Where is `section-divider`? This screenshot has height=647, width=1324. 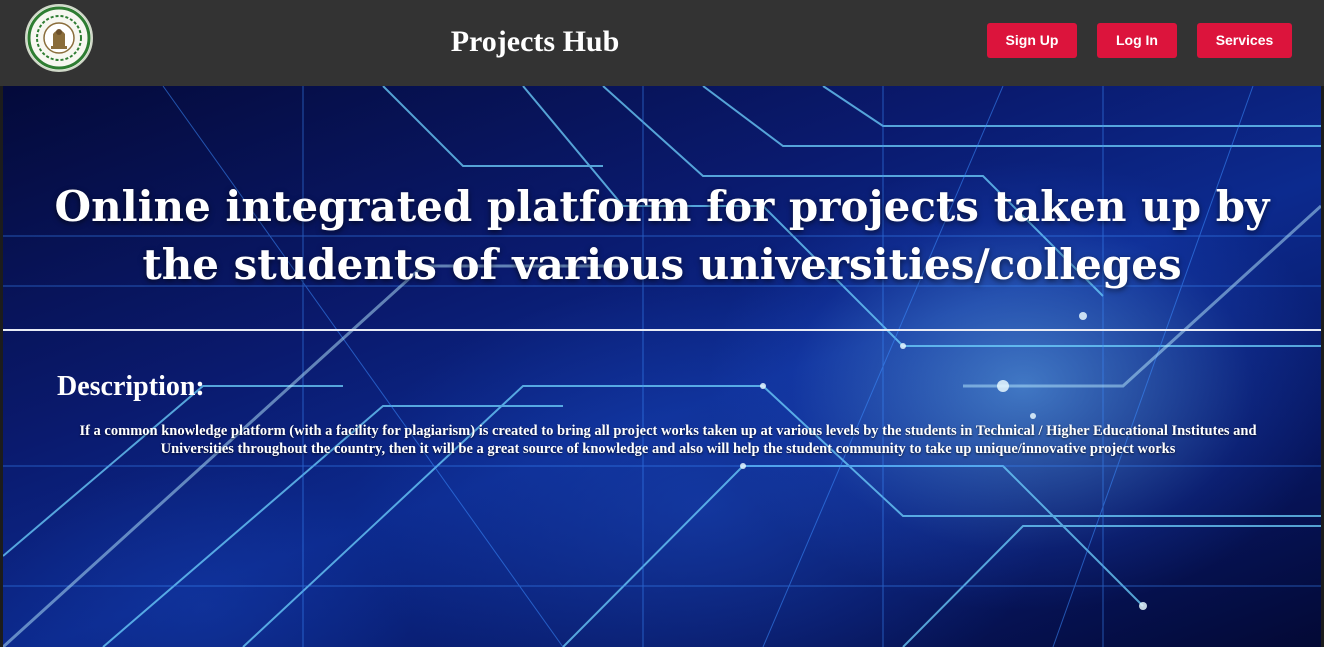
section-divider is located at coordinates (662, 330).